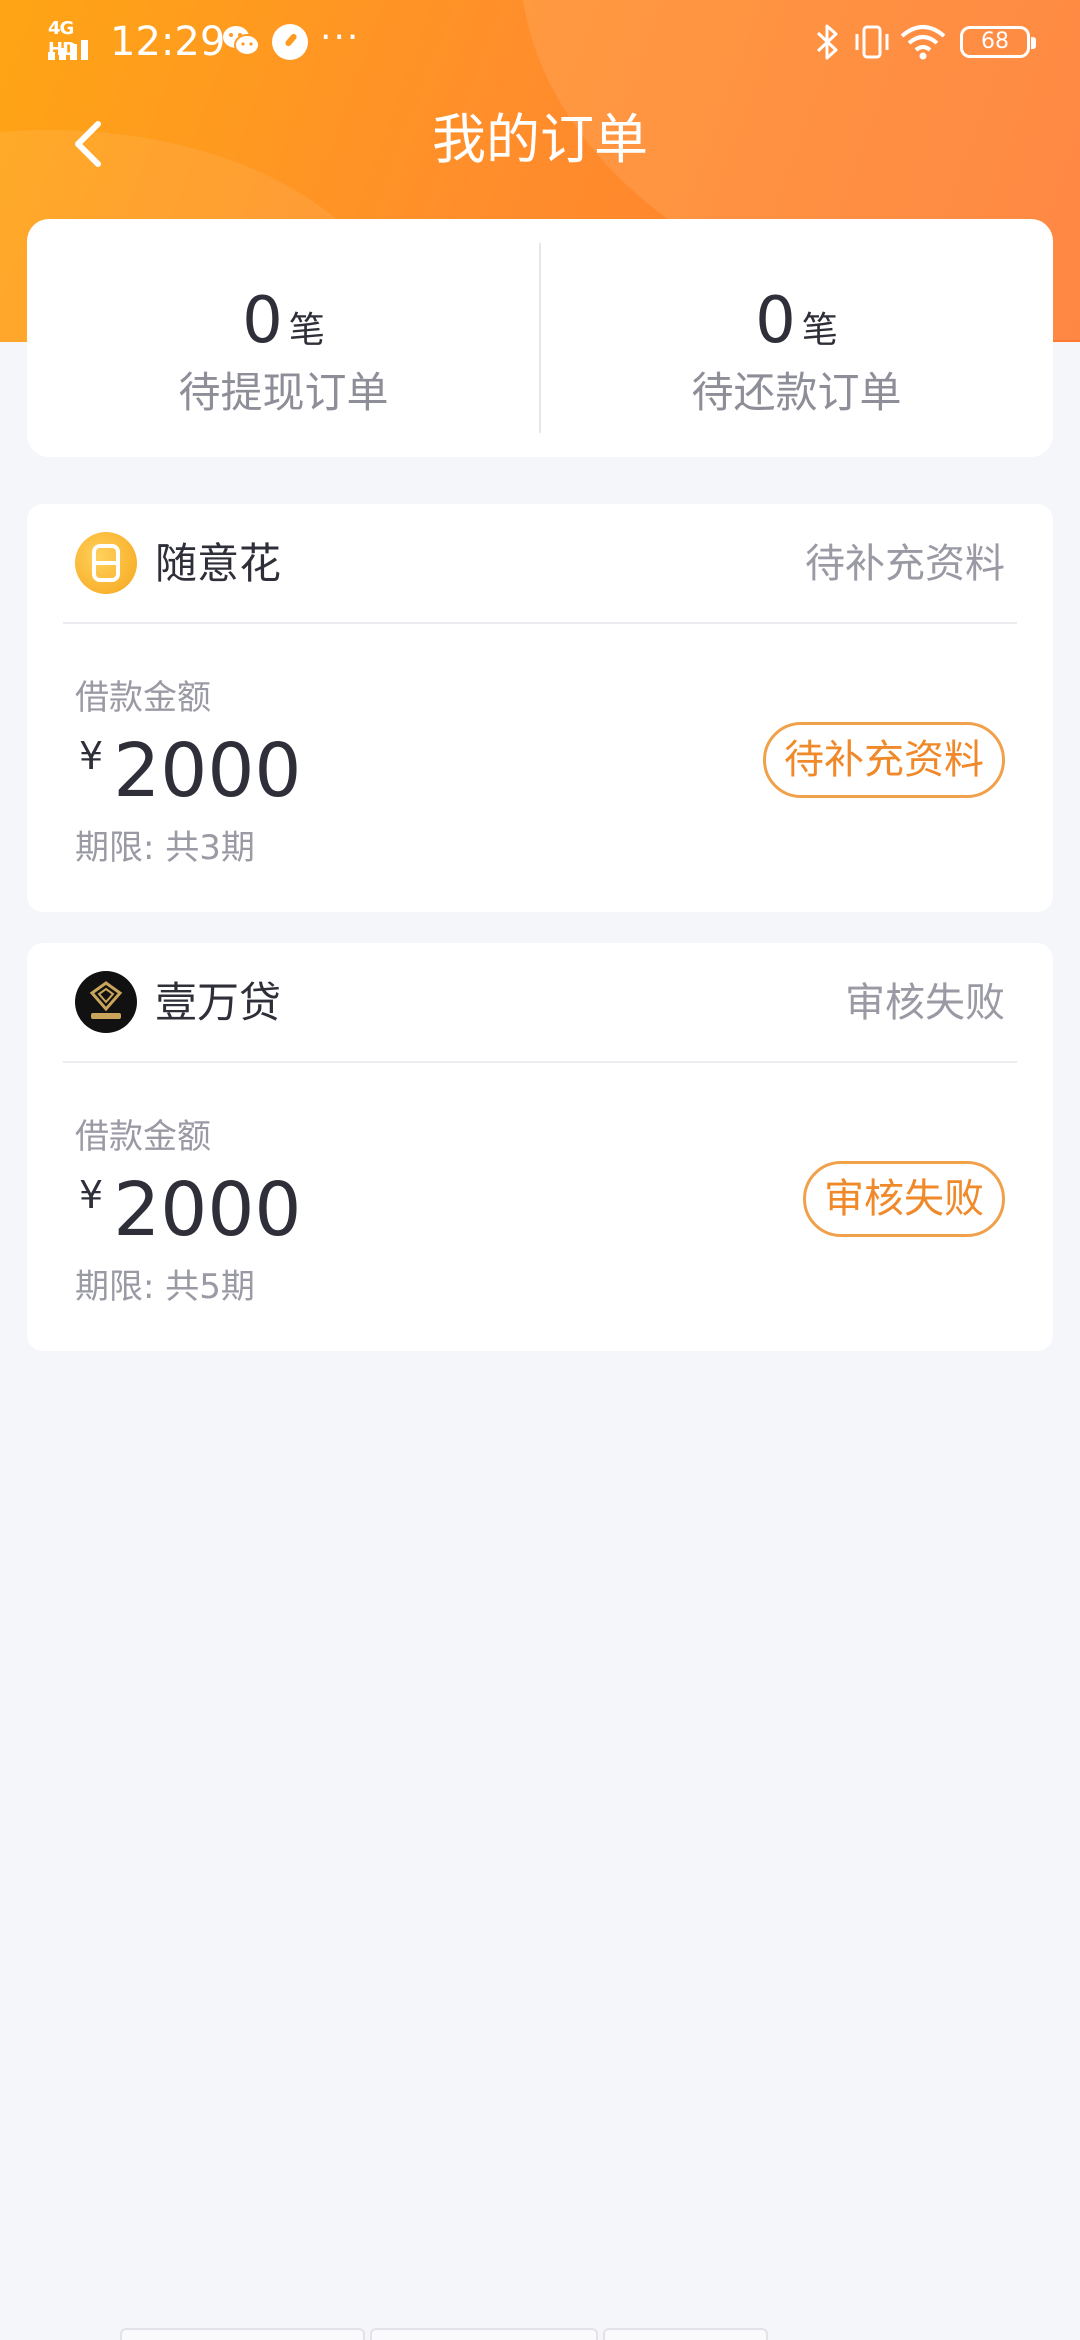 This screenshot has height=2340, width=1080. What do you see at coordinates (340, 37) in the screenshot?
I see `more-notifications-icon: ···` at bounding box center [340, 37].